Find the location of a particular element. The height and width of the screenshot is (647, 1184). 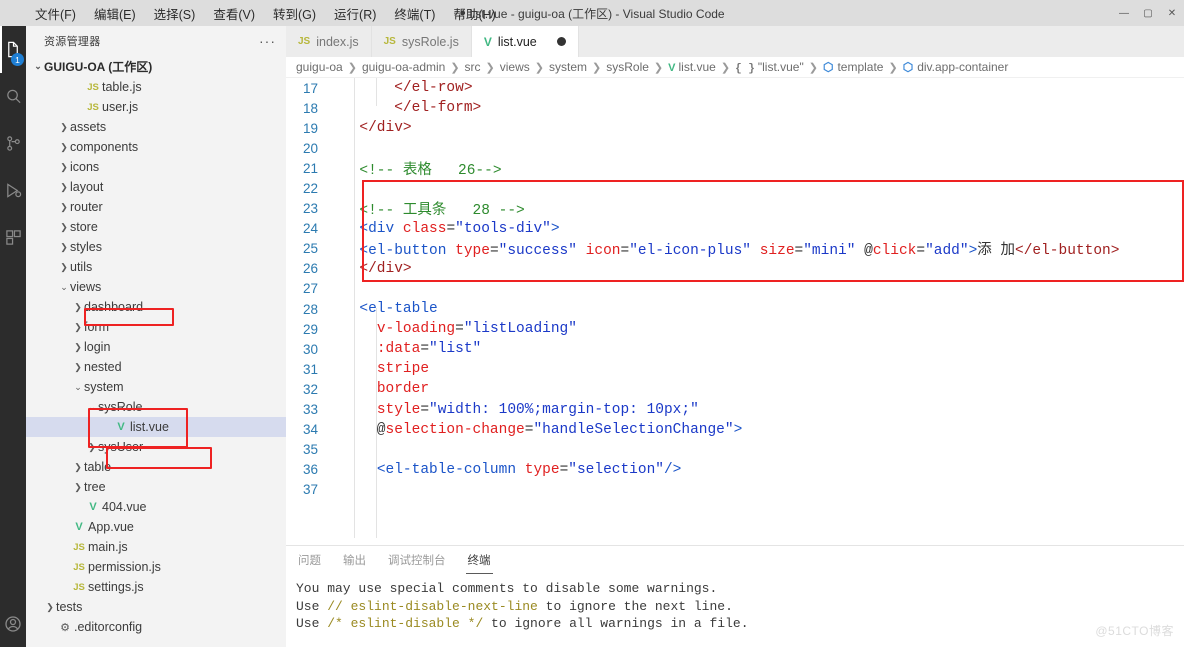

tree-item-label: store is located at coordinates (84, 227).